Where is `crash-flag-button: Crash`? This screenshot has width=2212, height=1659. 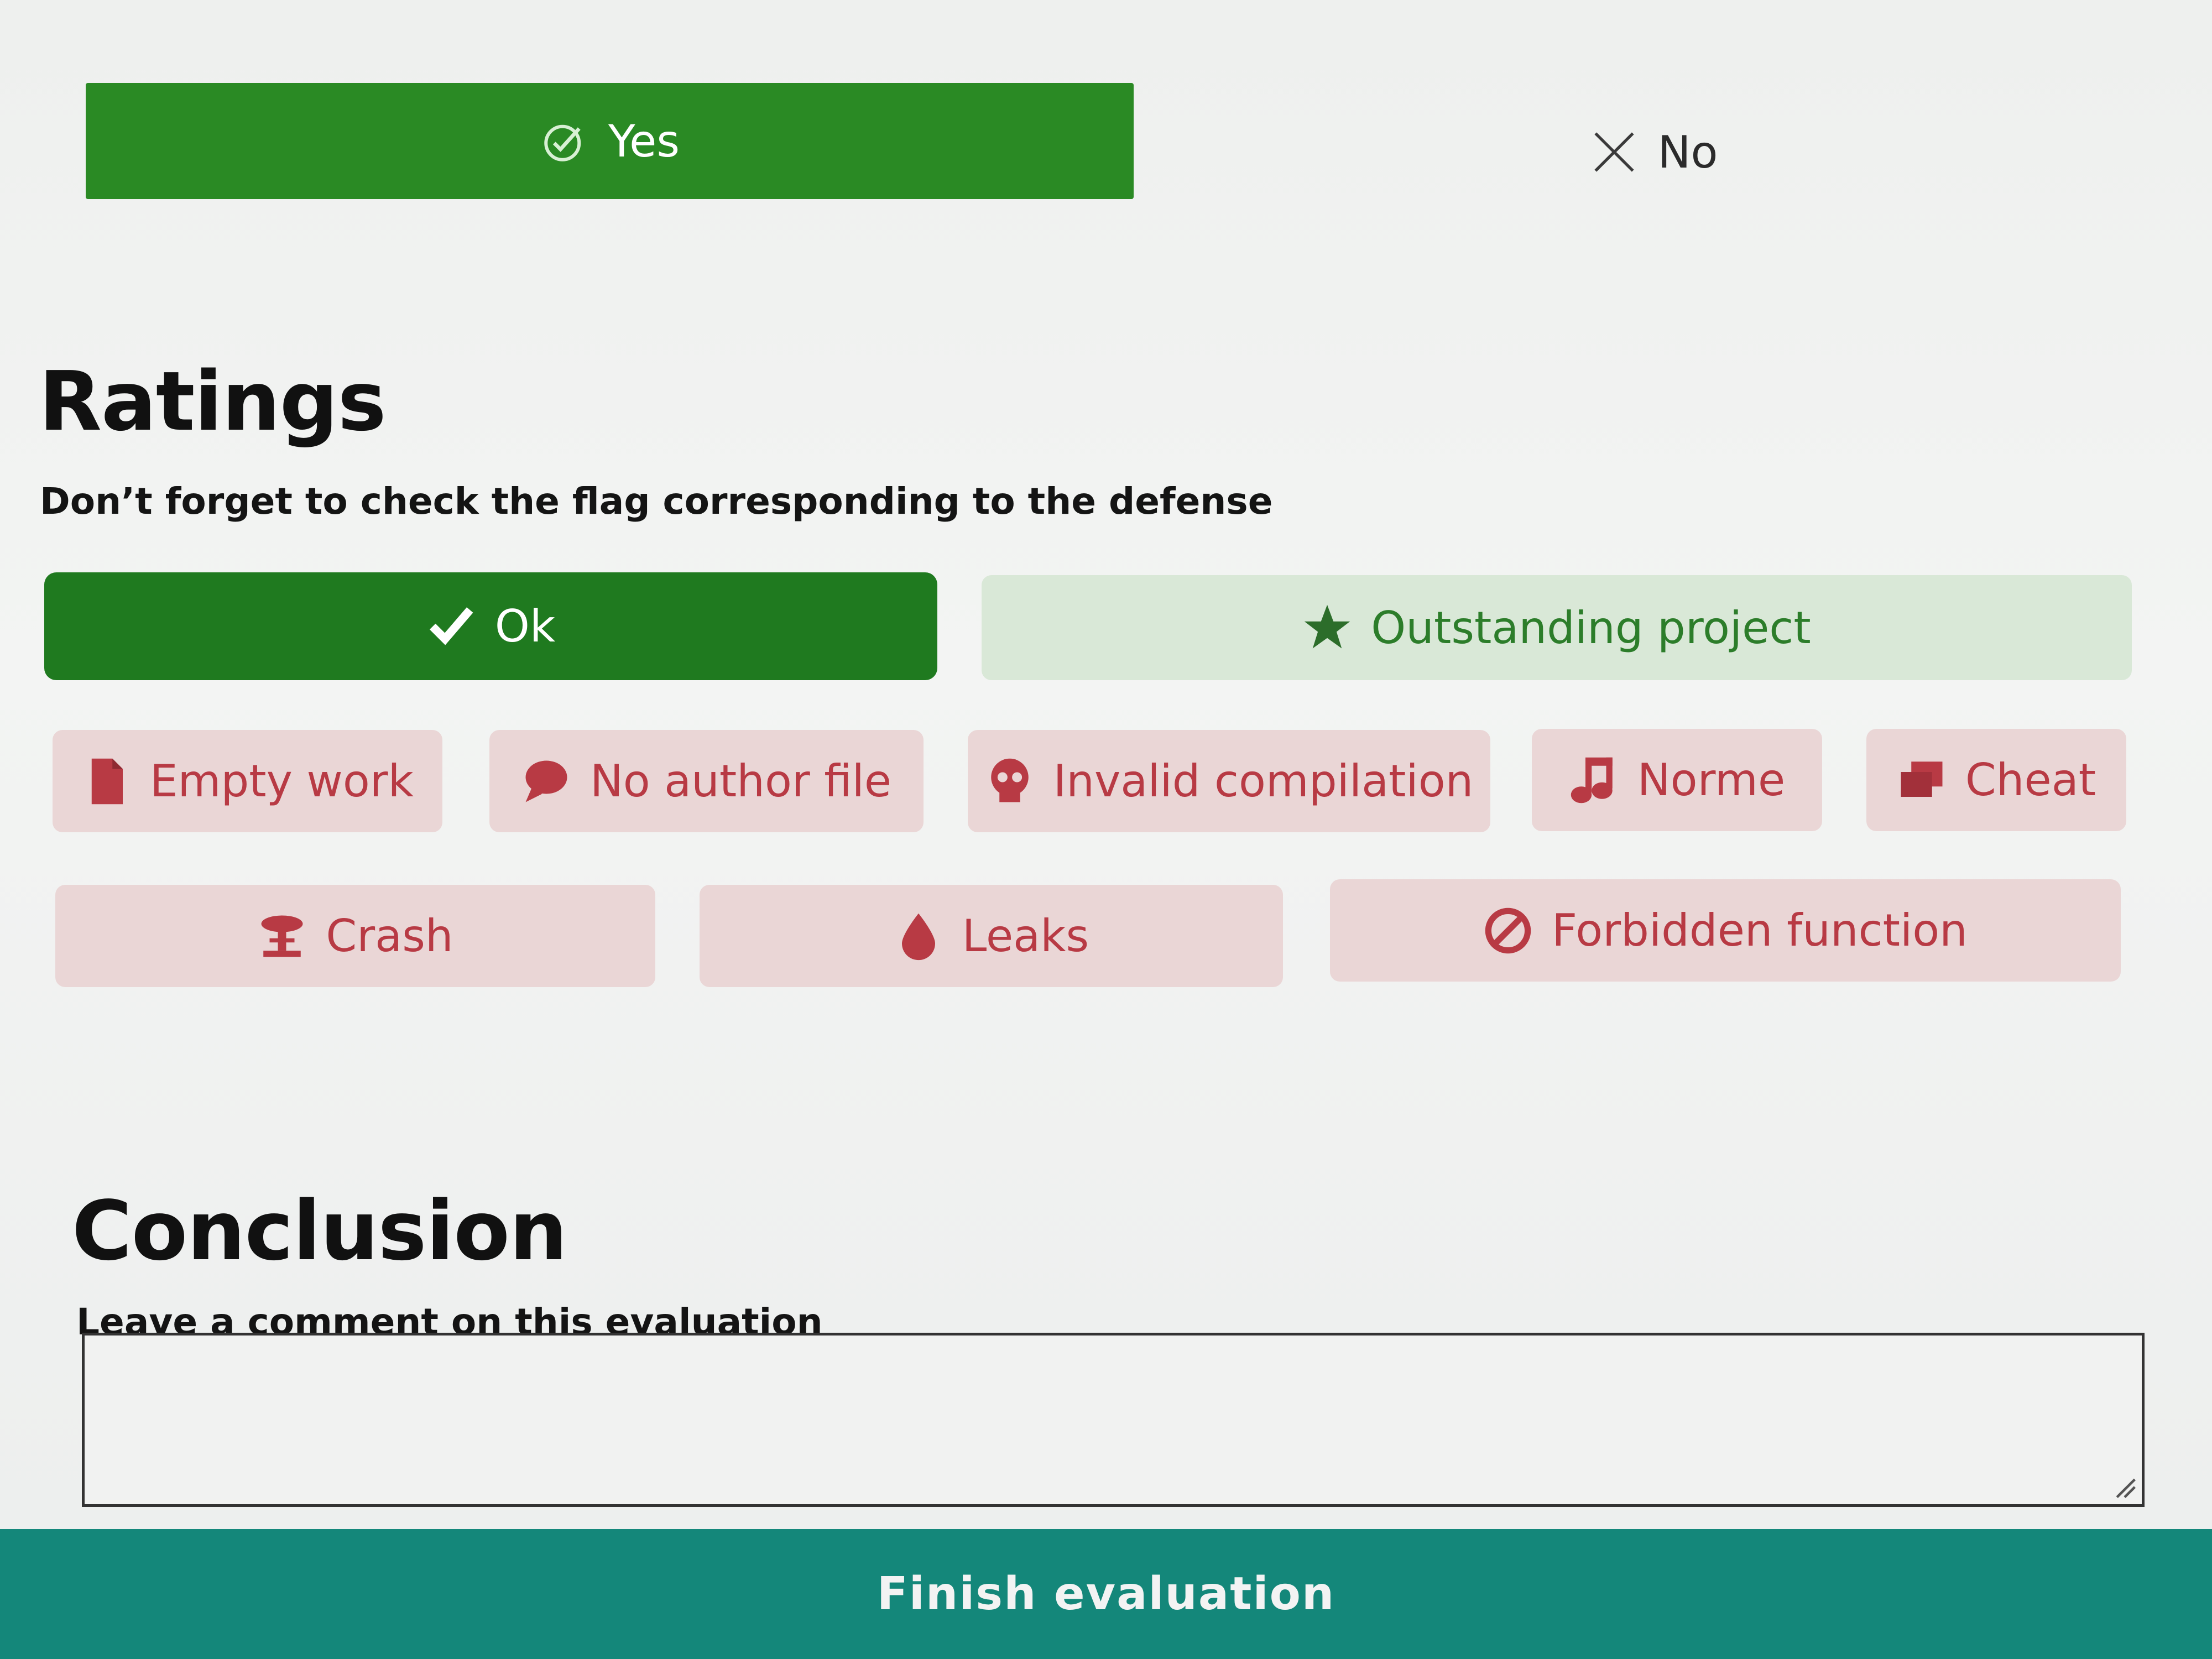 crash-flag-button: Crash is located at coordinates (355, 936).